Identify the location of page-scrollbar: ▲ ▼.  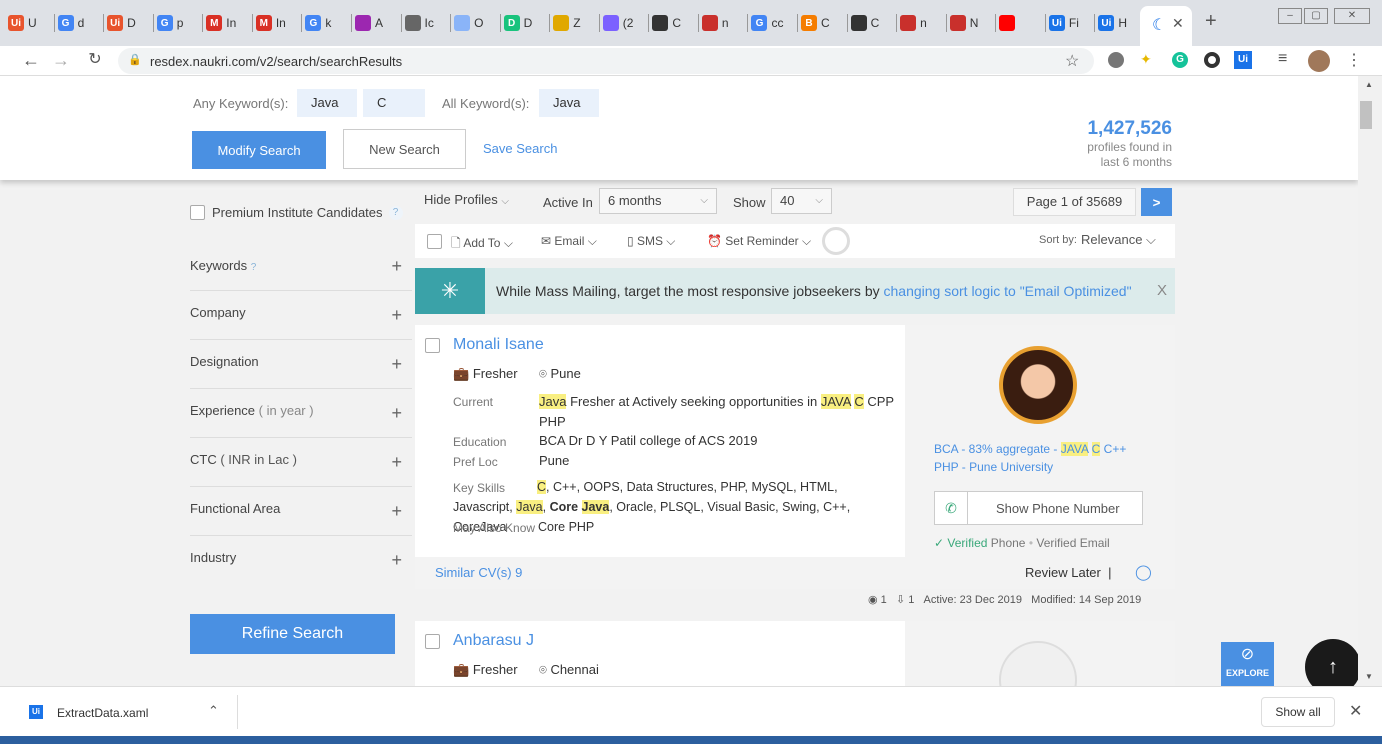
(1370, 381).